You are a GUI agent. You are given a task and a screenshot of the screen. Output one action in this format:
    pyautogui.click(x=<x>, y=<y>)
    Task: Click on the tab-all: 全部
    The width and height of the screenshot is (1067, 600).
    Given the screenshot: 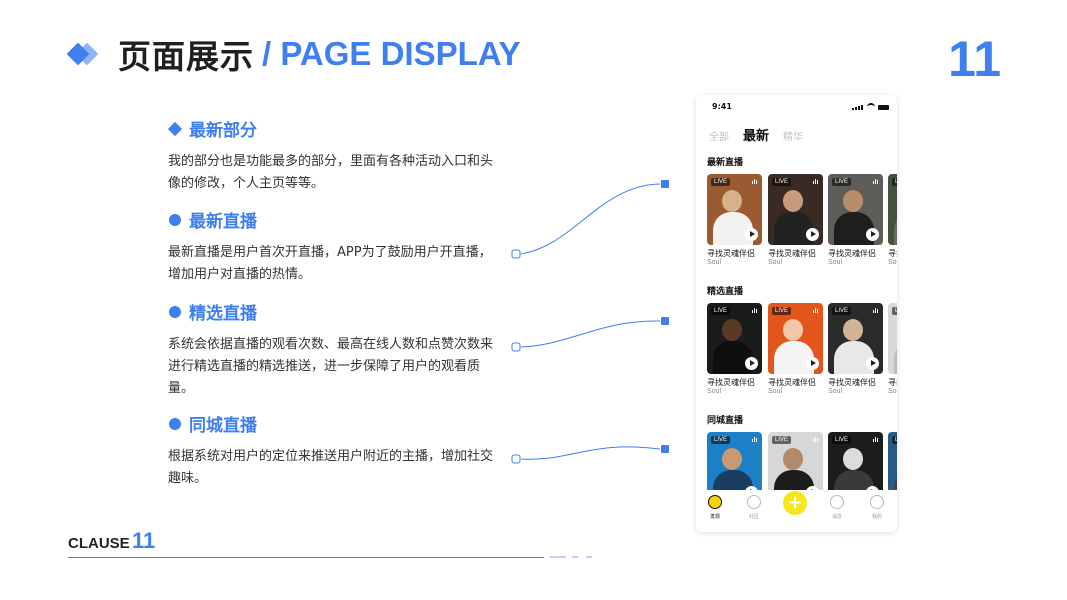 What is the action you would take?
    pyautogui.click(x=719, y=135)
    